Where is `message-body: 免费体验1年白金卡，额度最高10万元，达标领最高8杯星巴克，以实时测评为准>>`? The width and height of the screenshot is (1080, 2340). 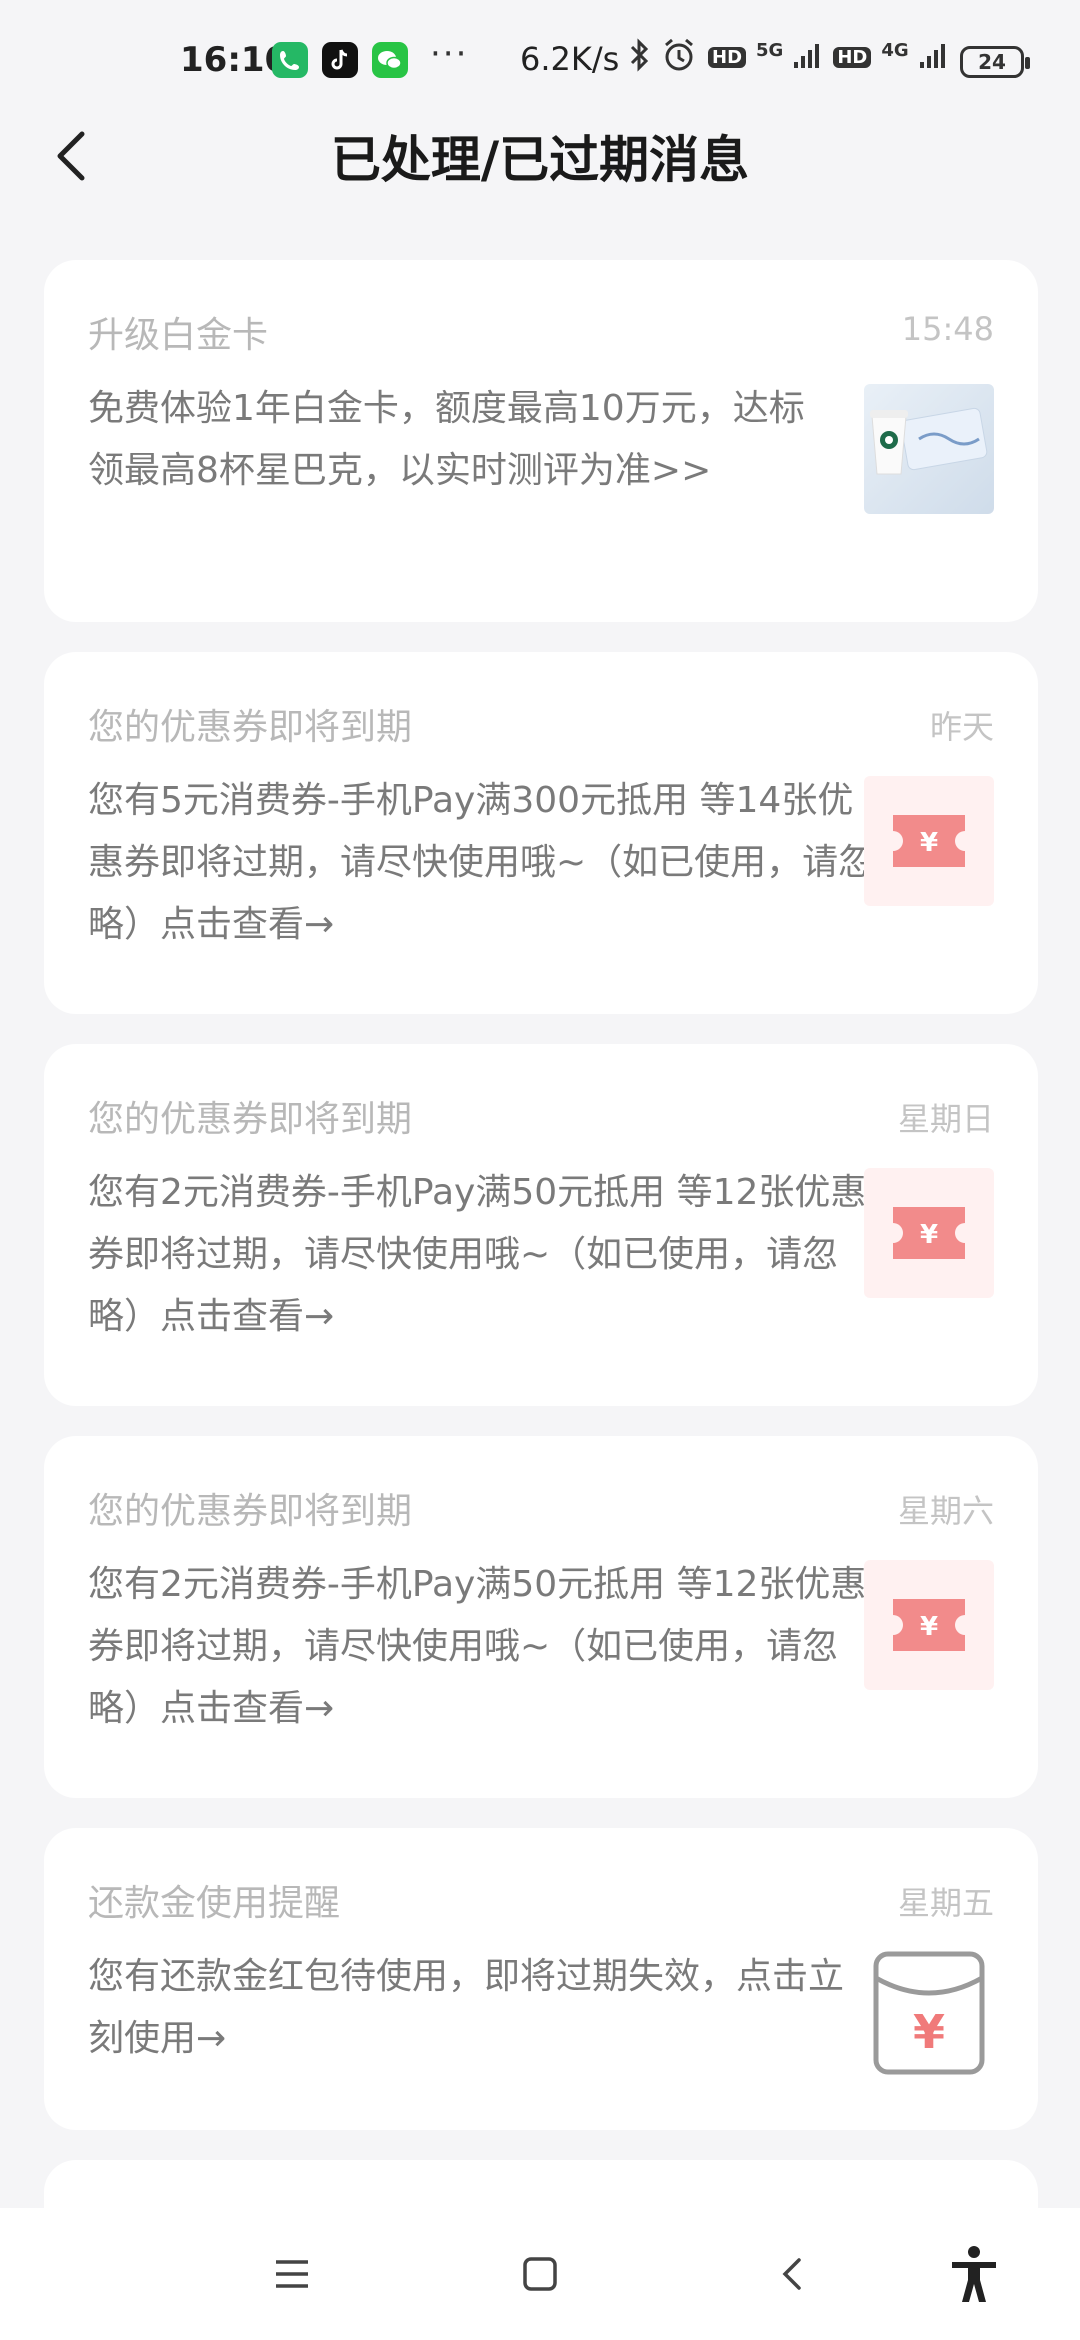 message-body: 免费体验1年白金卡，额度最高10万元，达标领最高8杯星巴克，以实时测评为准>> is located at coordinates (446, 439).